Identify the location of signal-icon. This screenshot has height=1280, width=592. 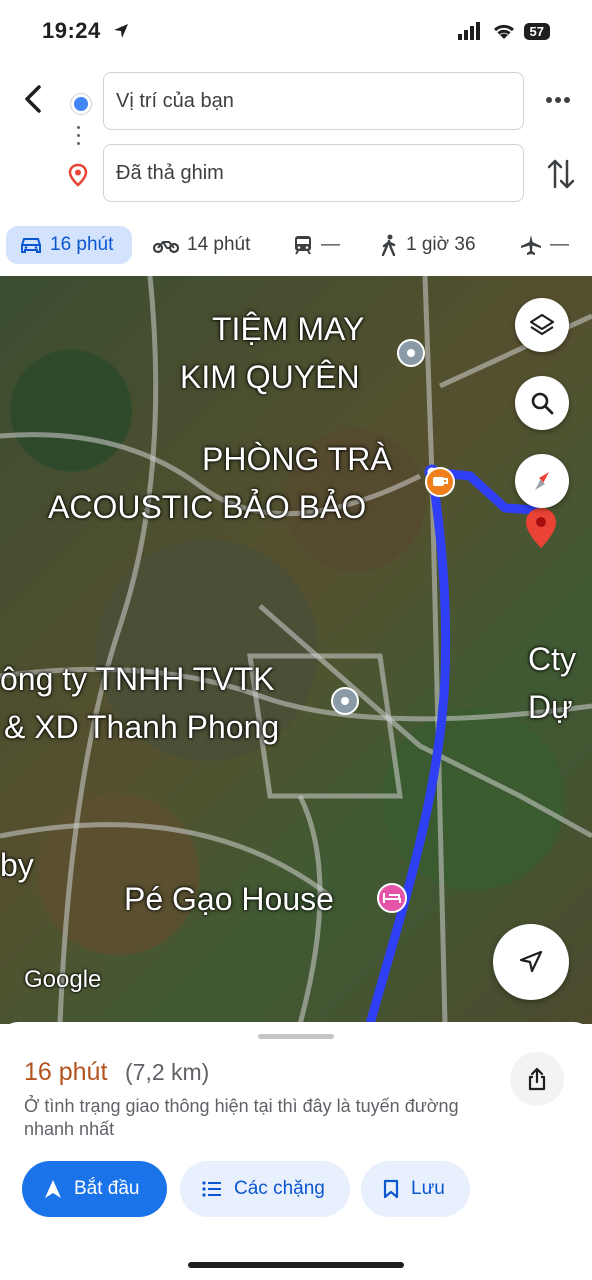
(468, 31).